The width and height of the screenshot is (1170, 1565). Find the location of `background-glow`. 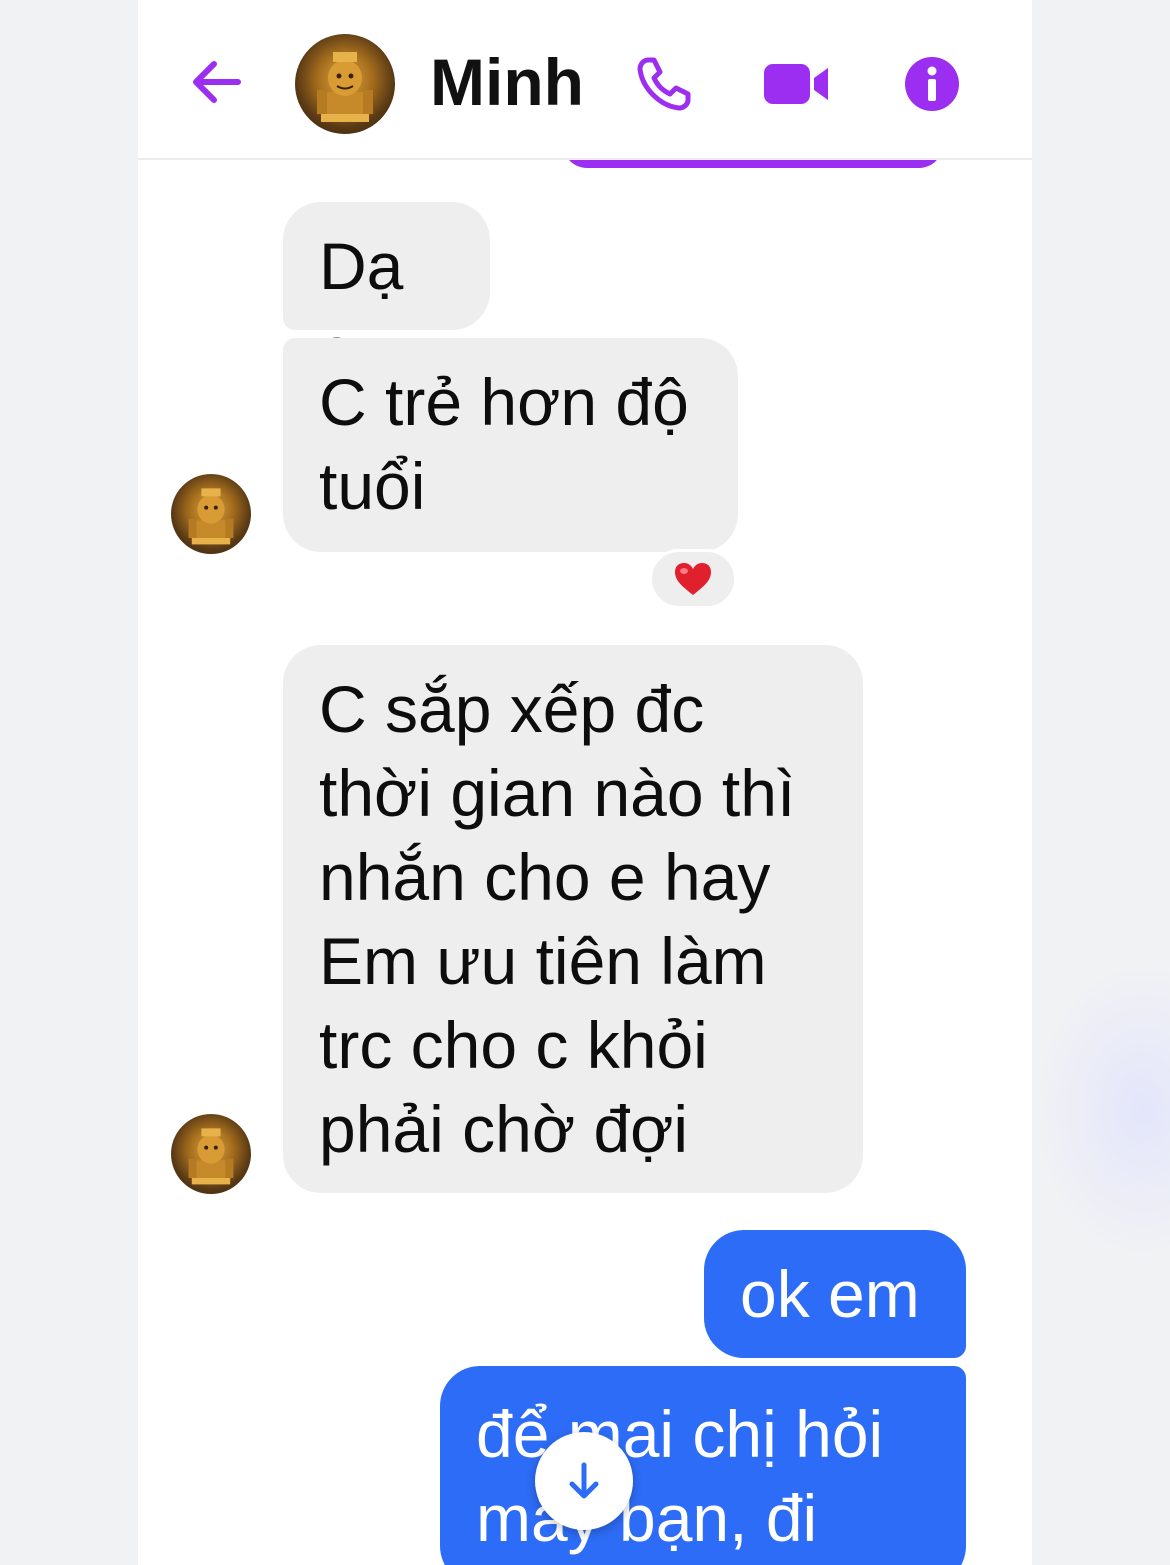

background-glow is located at coordinates (1101, 1110).